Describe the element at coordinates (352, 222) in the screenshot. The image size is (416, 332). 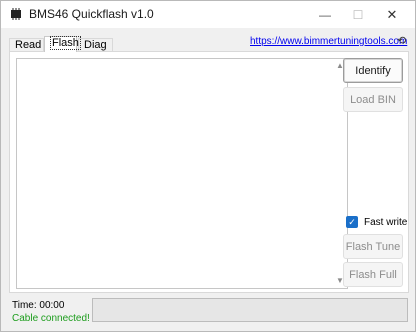
I see `checkbox-checked-icon: ✓` at that location.